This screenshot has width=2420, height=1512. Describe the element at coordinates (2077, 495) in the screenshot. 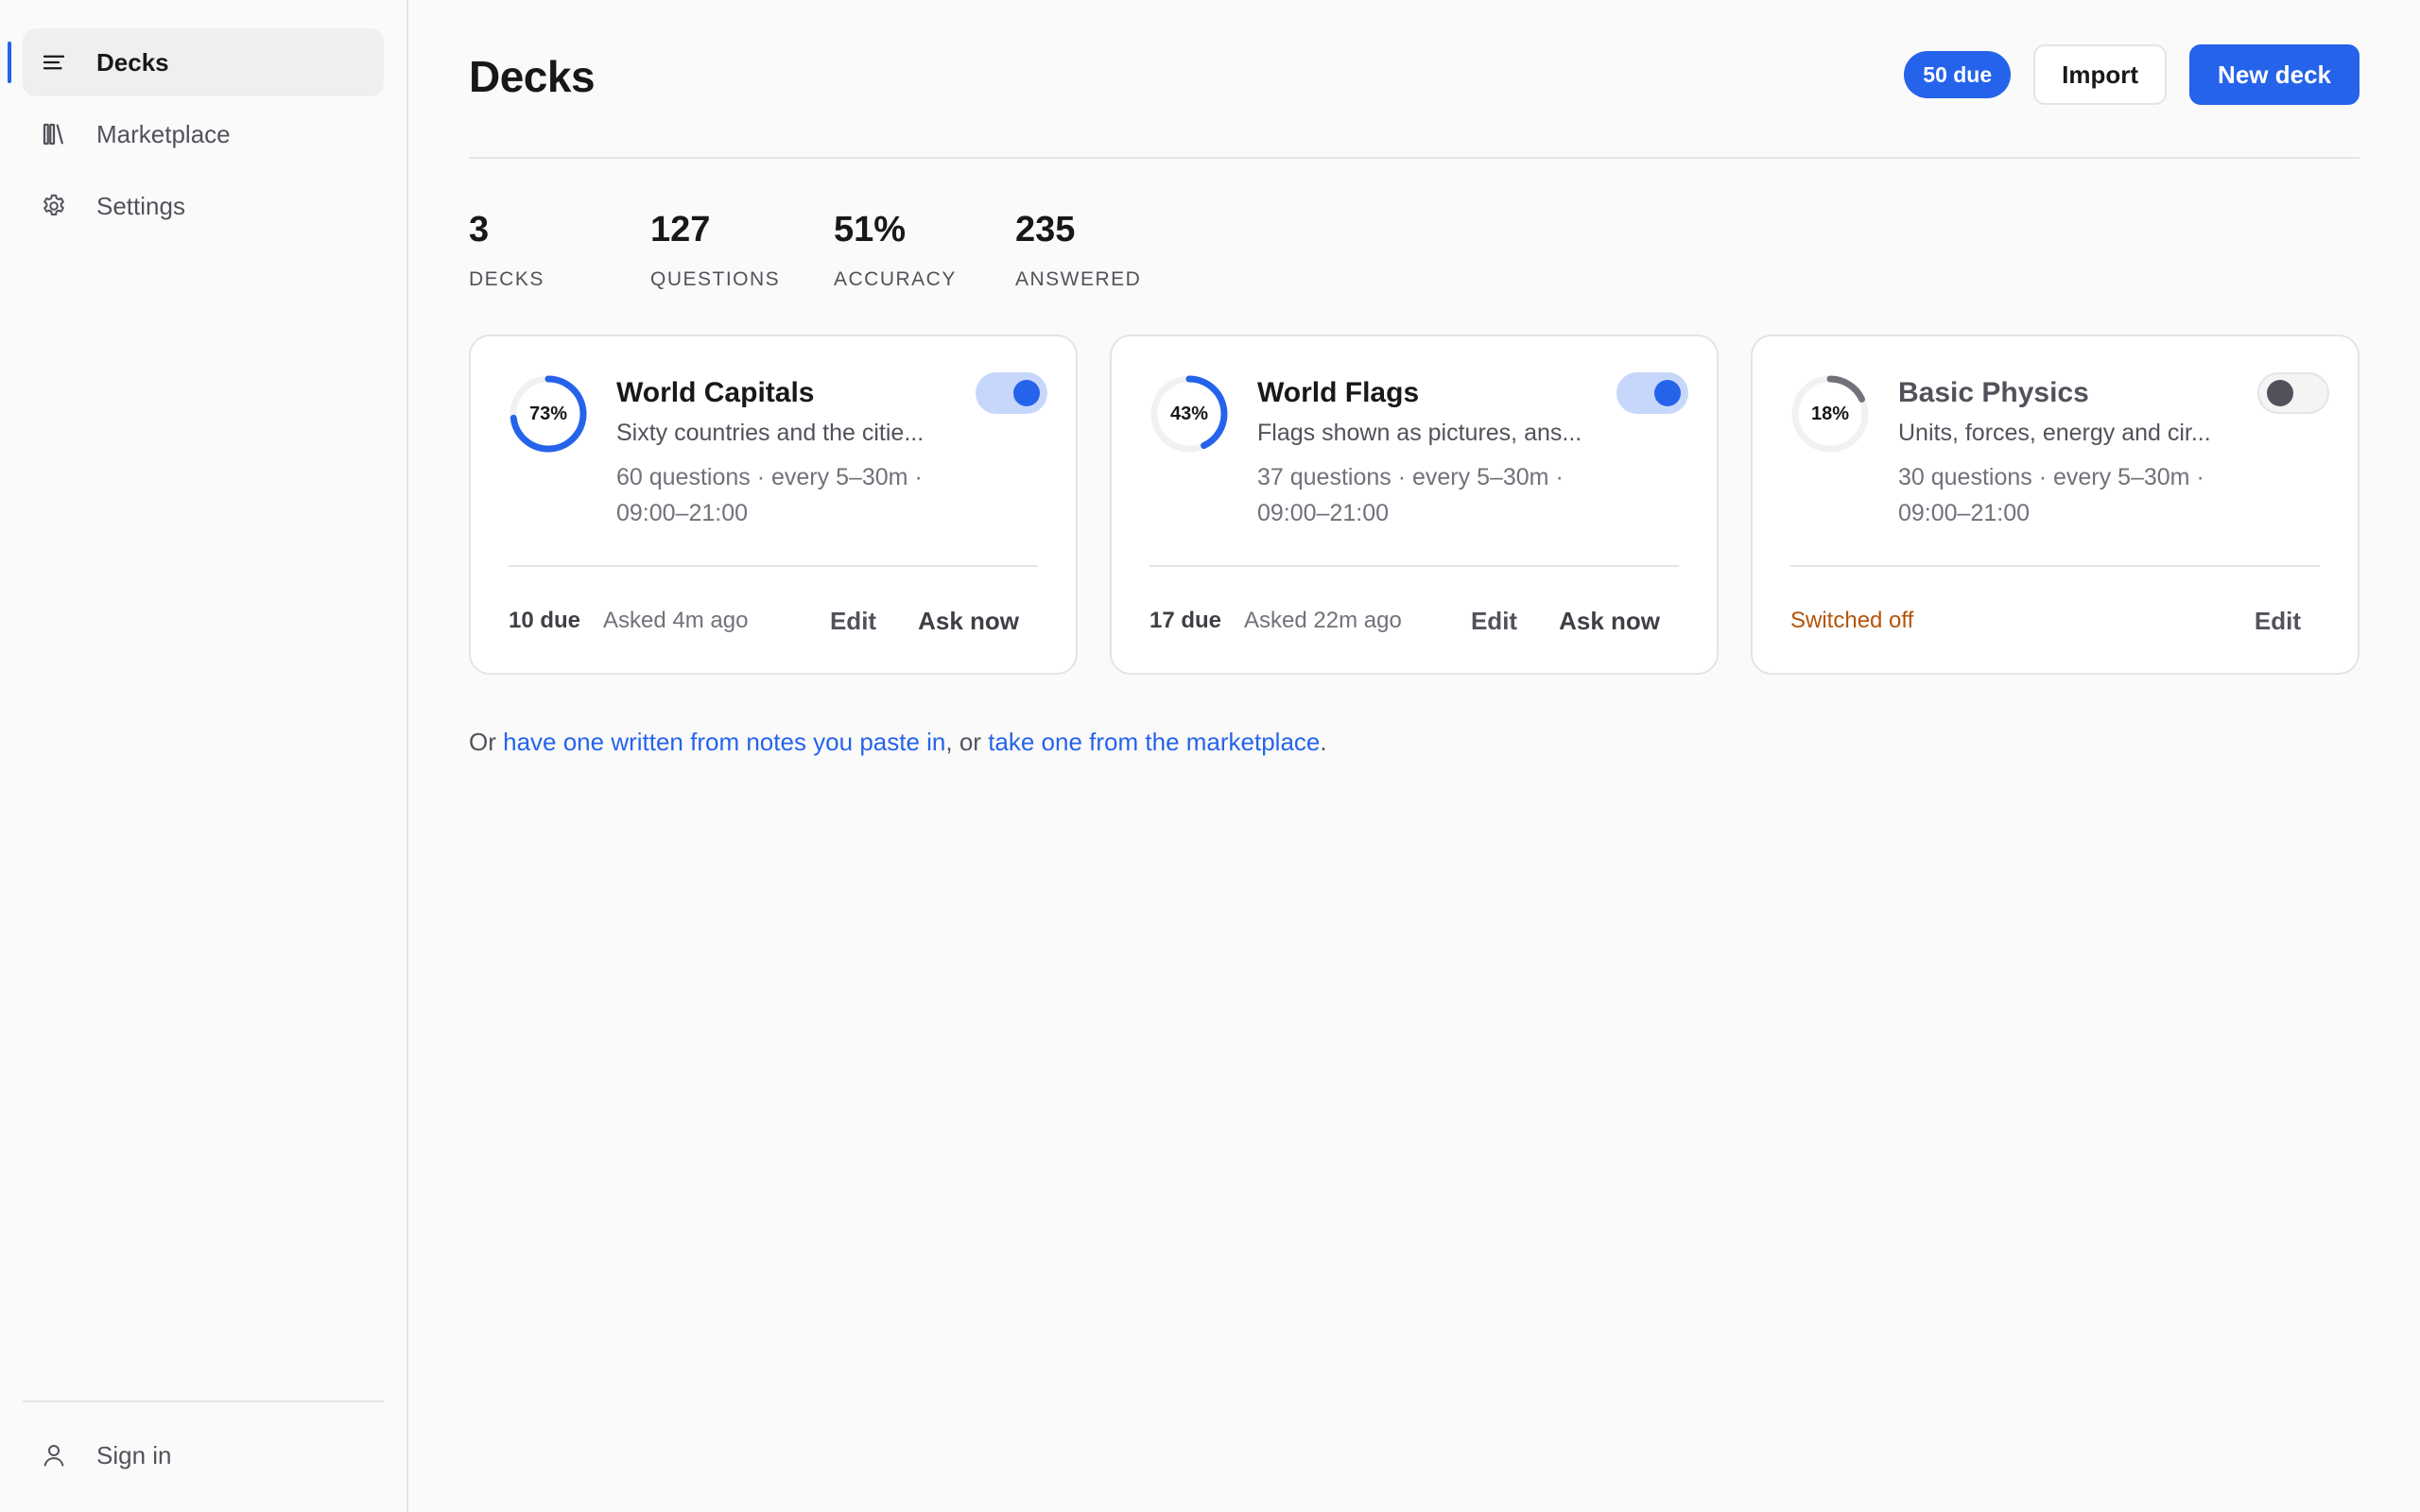

I see `deck-meta: 30 questions · every 5–30m · 09:00–21:00` at that location.